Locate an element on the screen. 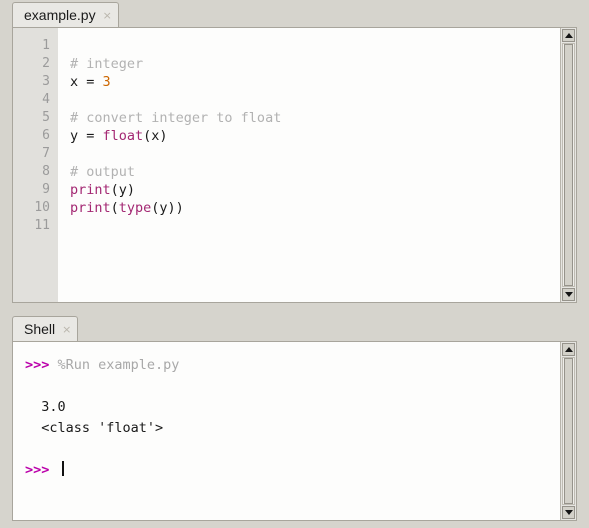 The image size is (589, 528). tab-example-py: example.py × is located at coordinates (65, 14).